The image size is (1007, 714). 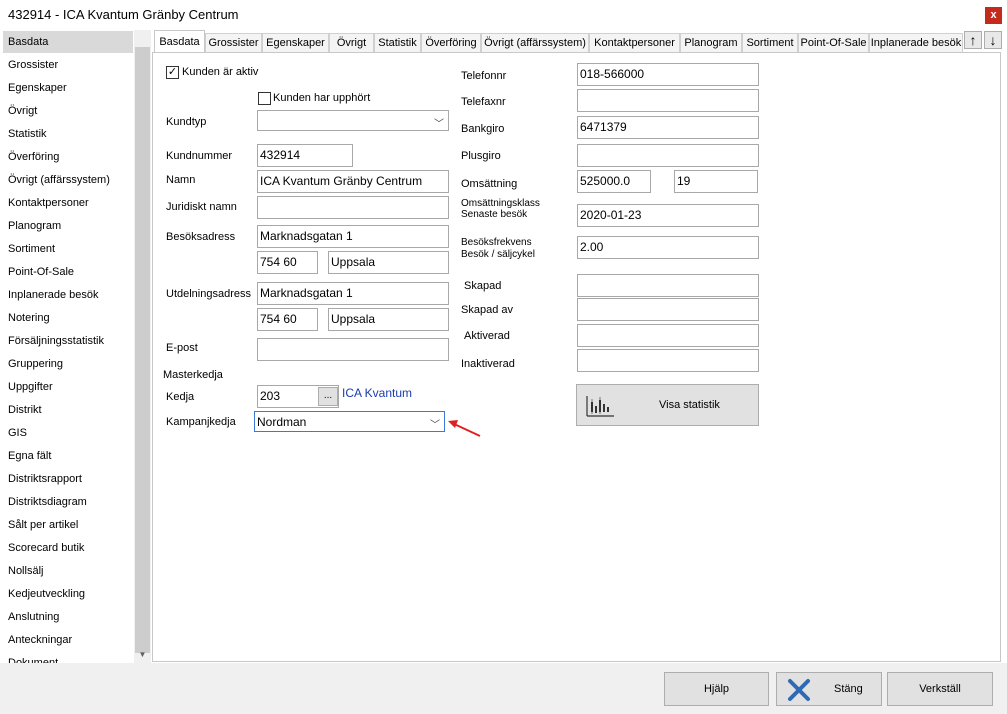 I want to click on skapad-label: Skapad, so click(x=483, y=286).